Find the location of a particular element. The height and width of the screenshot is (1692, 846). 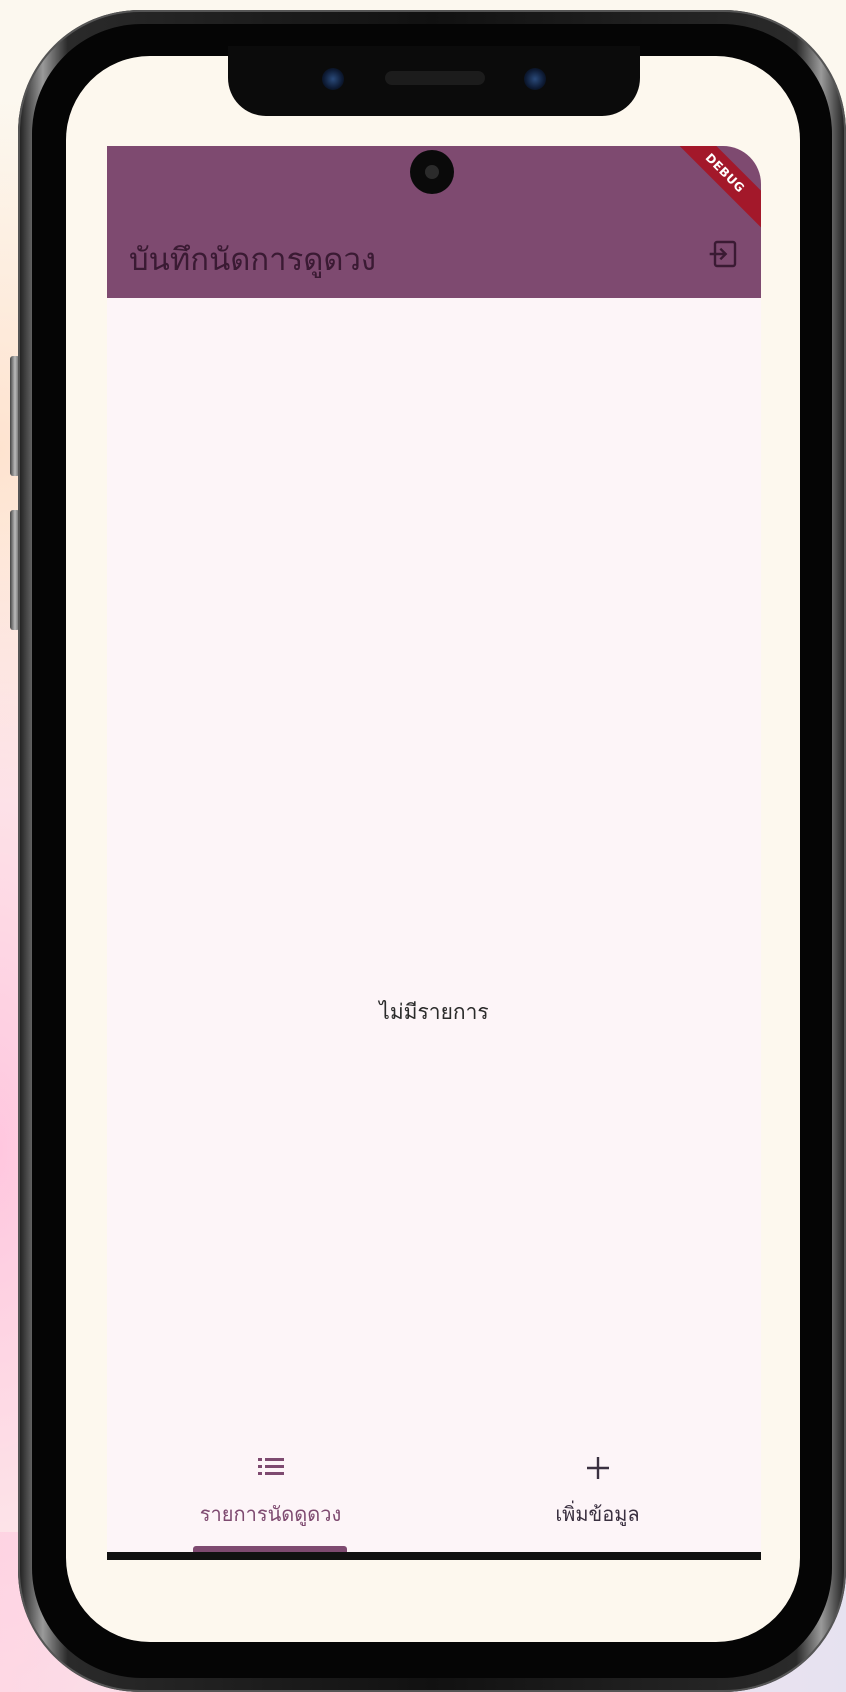

earpiece-speaker is located at coordinates (435, 78).